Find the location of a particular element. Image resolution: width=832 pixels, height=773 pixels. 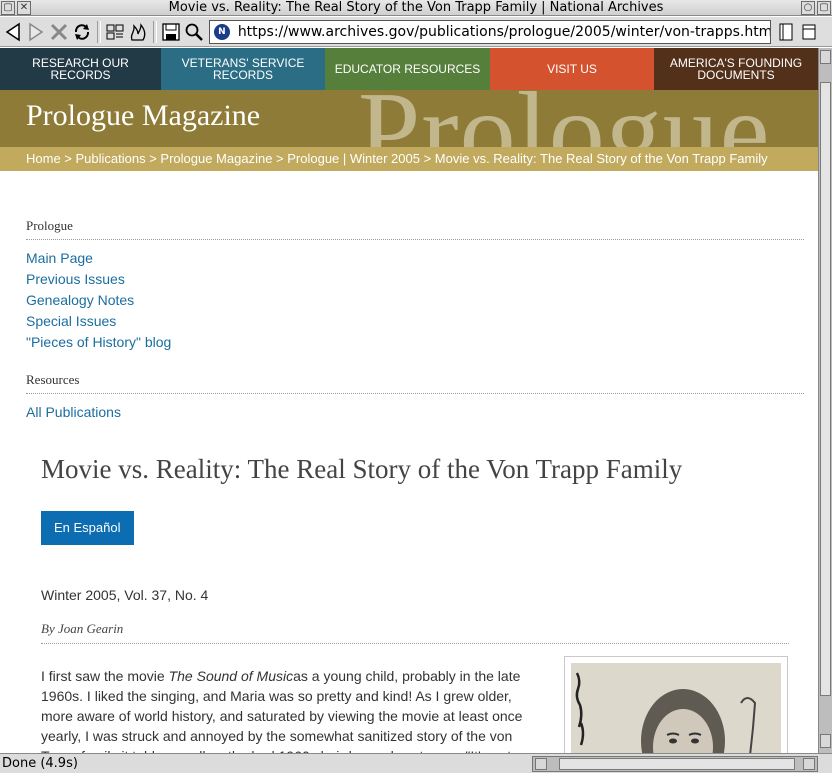

stop-button is located at coordinates (59, 32).